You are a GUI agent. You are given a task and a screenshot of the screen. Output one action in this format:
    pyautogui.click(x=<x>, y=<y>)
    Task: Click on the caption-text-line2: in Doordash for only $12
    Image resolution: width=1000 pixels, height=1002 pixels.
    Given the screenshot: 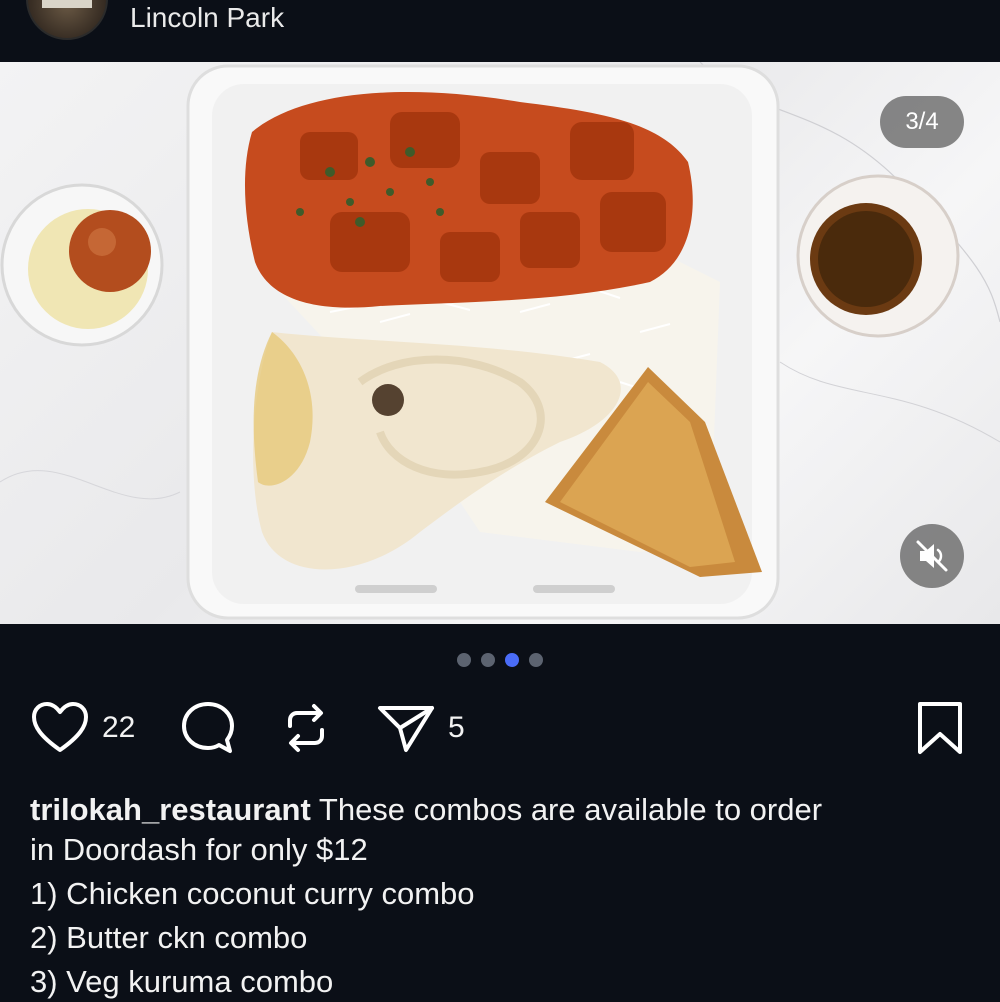 What is the action you would take?
    pyautogui.click(x=199, y=849)
    